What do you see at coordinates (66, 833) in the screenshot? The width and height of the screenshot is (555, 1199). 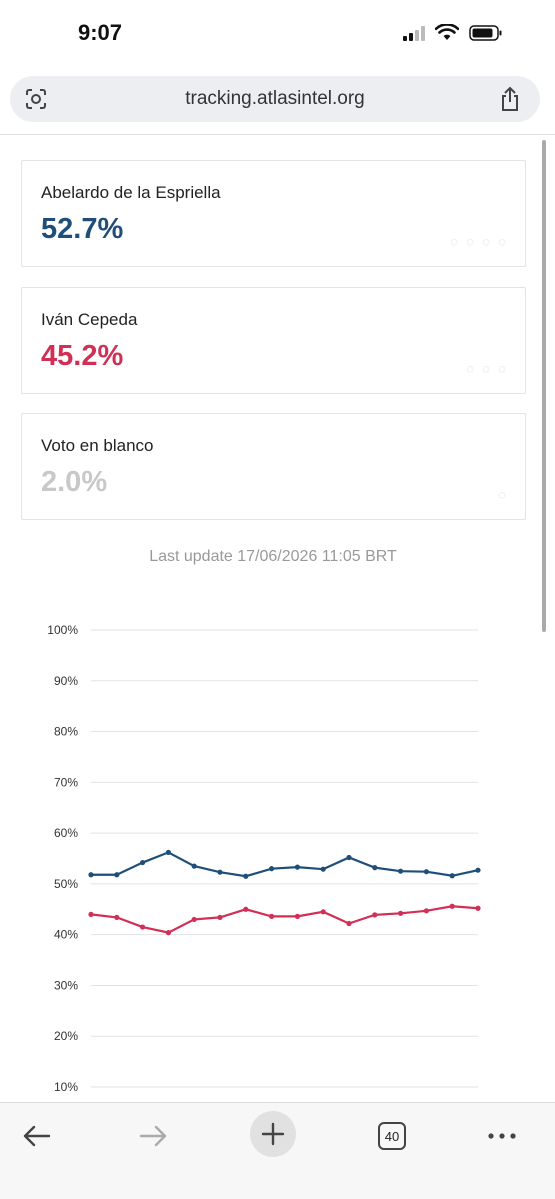 I see `y-tick-label: 60%` at bounding box center [66, 833].